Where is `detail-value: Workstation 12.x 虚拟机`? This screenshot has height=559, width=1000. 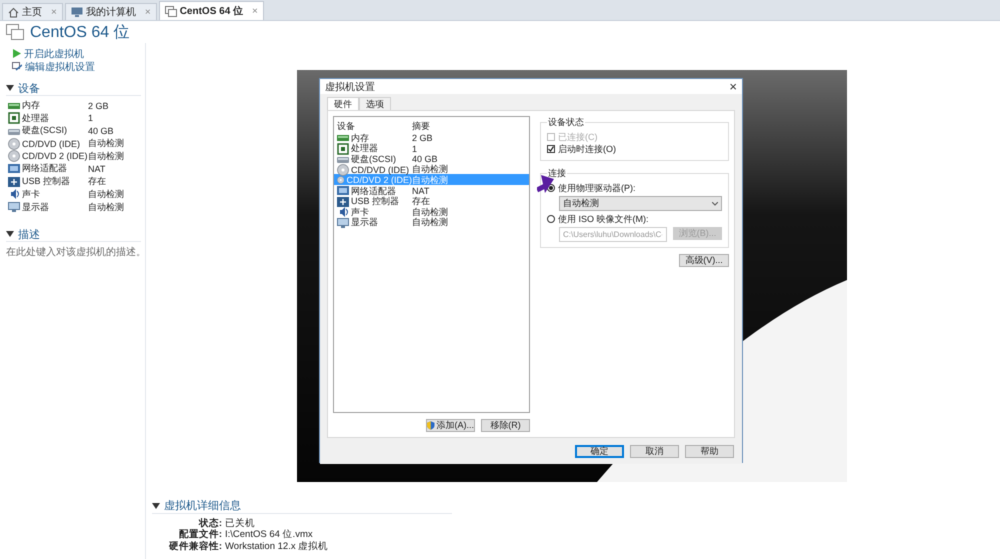 detail-value: Workstation 12.x 虚拟机 is located at coordinates (277, 546).